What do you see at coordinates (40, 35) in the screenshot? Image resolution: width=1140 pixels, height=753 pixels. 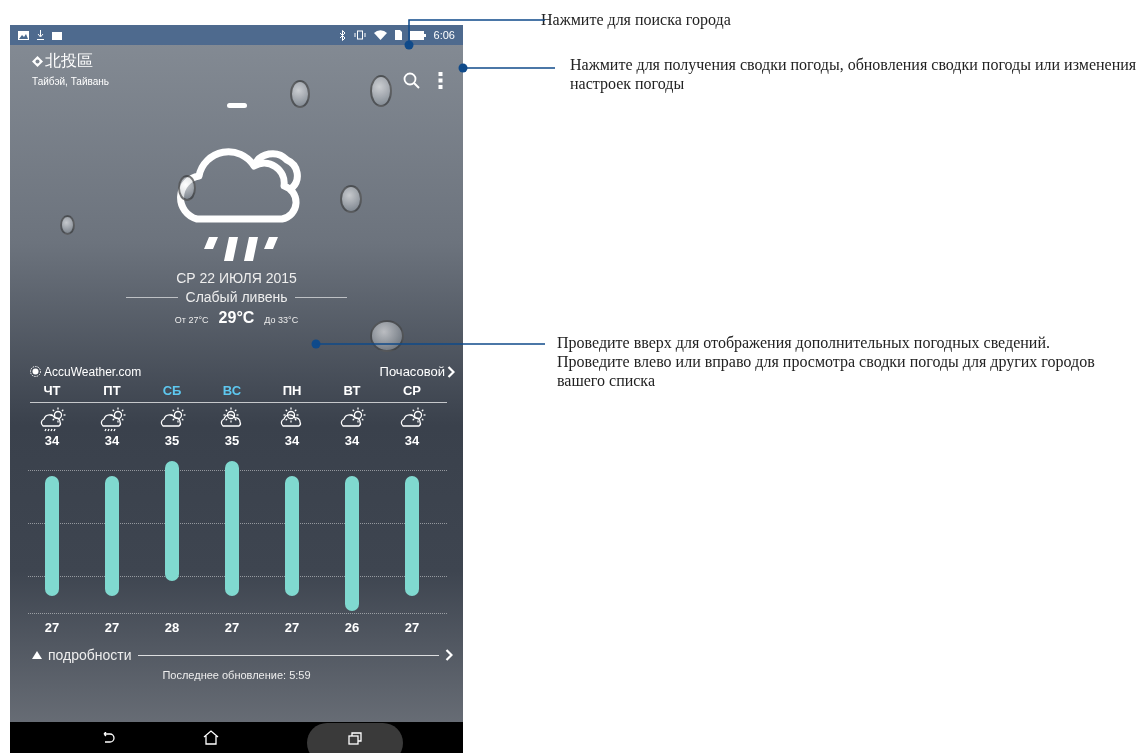 I see `download-icon` at bounding box center [40, 35].